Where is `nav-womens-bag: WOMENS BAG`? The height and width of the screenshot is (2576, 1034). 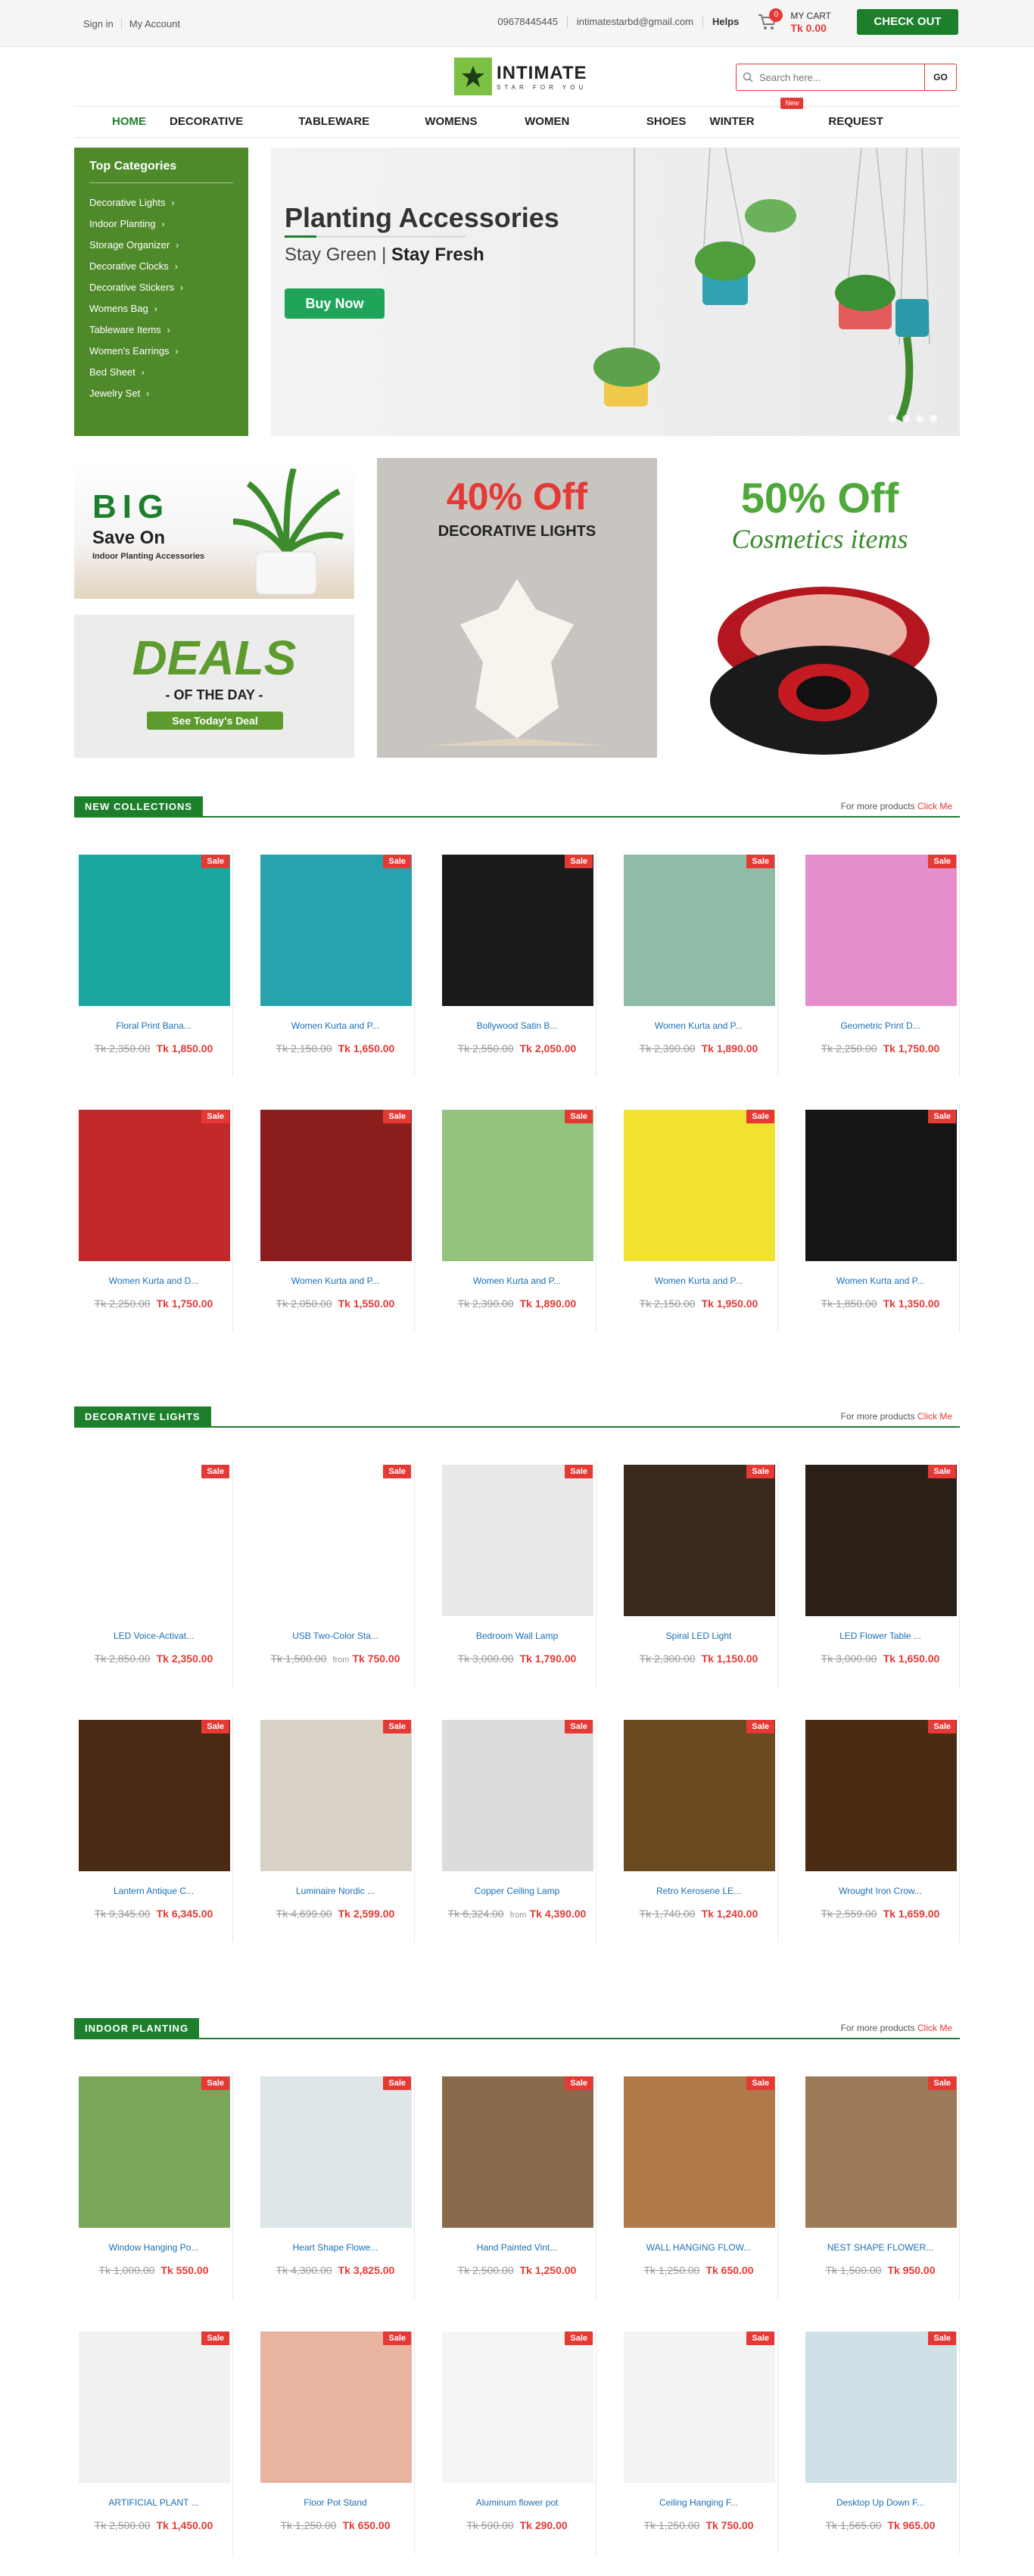 nav-womens-bag: WOMENS BAG is located at coordinates (463, 132).